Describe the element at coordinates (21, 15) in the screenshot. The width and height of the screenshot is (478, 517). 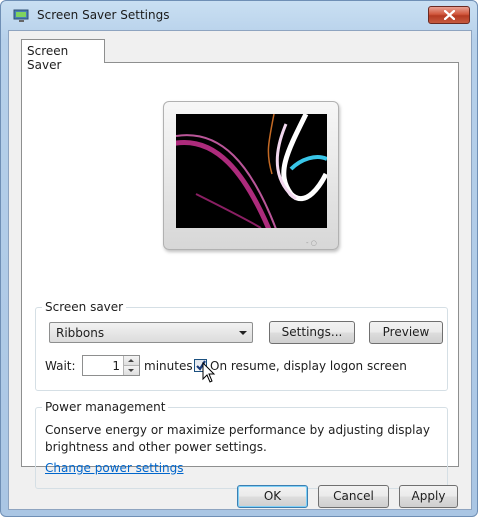
I see `monitor-app-icon` at that location.